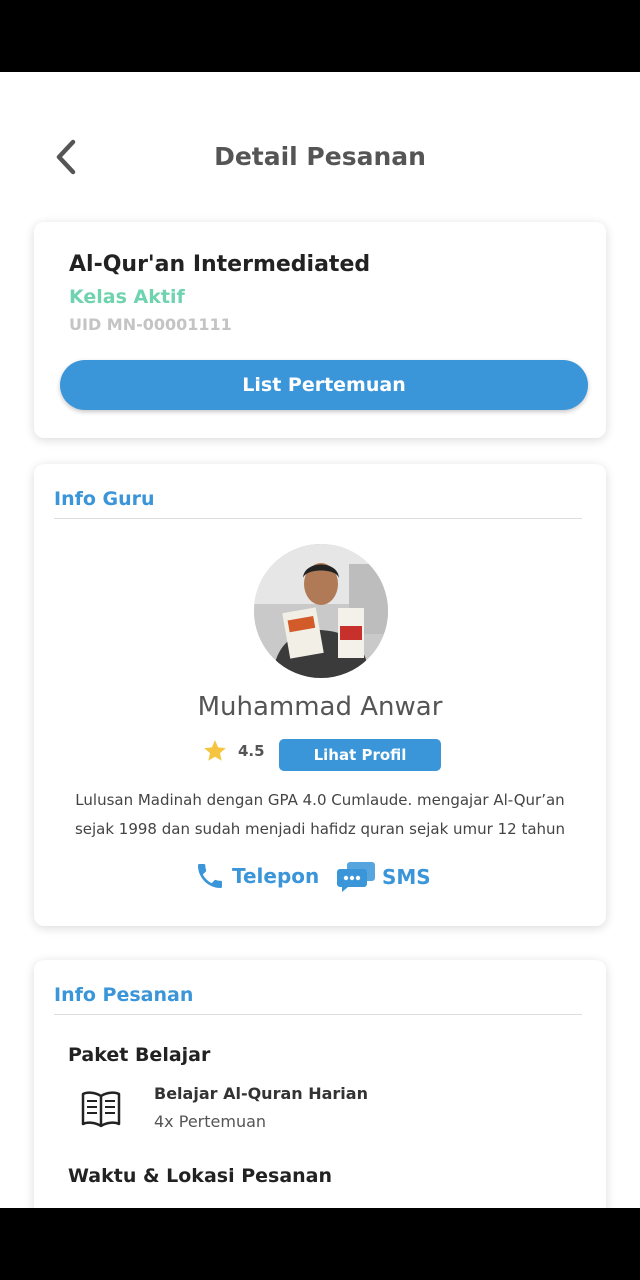 The height and width of the screenshot is (1280, 640). Describe the element at coordinates (104, 499) in the screenshot. I see `section-title-info-guru: Info Guru` at that location.